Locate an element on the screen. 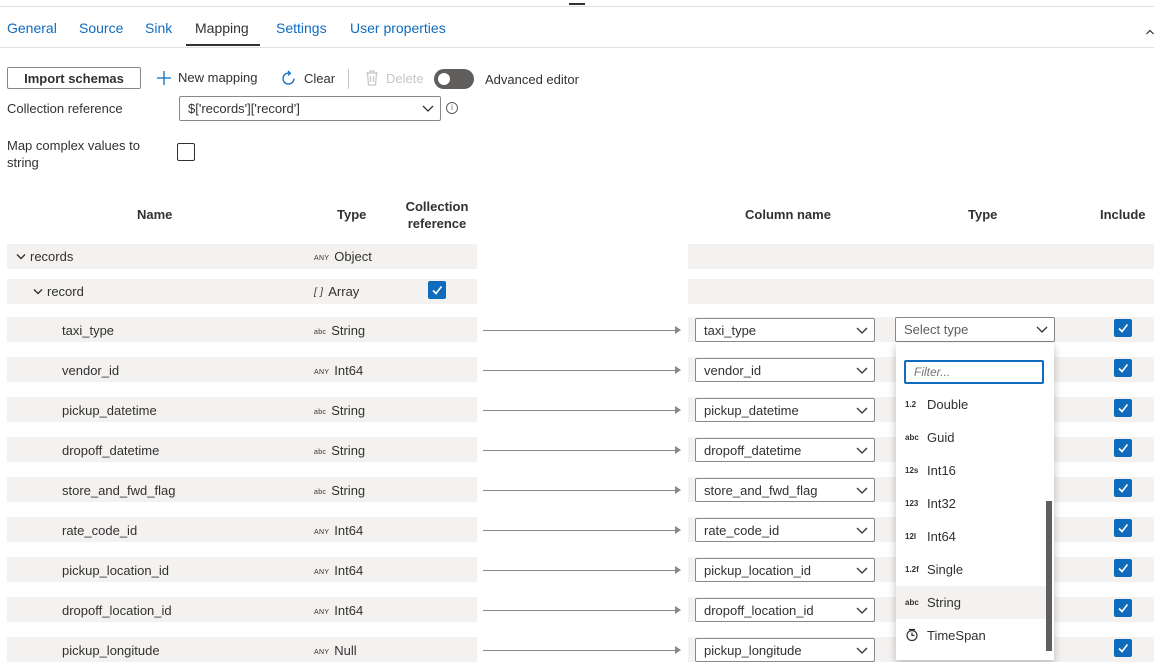 This screenshot has width=1154, height=662. sink-type-select: Select type is located at coordinates (975, 329).